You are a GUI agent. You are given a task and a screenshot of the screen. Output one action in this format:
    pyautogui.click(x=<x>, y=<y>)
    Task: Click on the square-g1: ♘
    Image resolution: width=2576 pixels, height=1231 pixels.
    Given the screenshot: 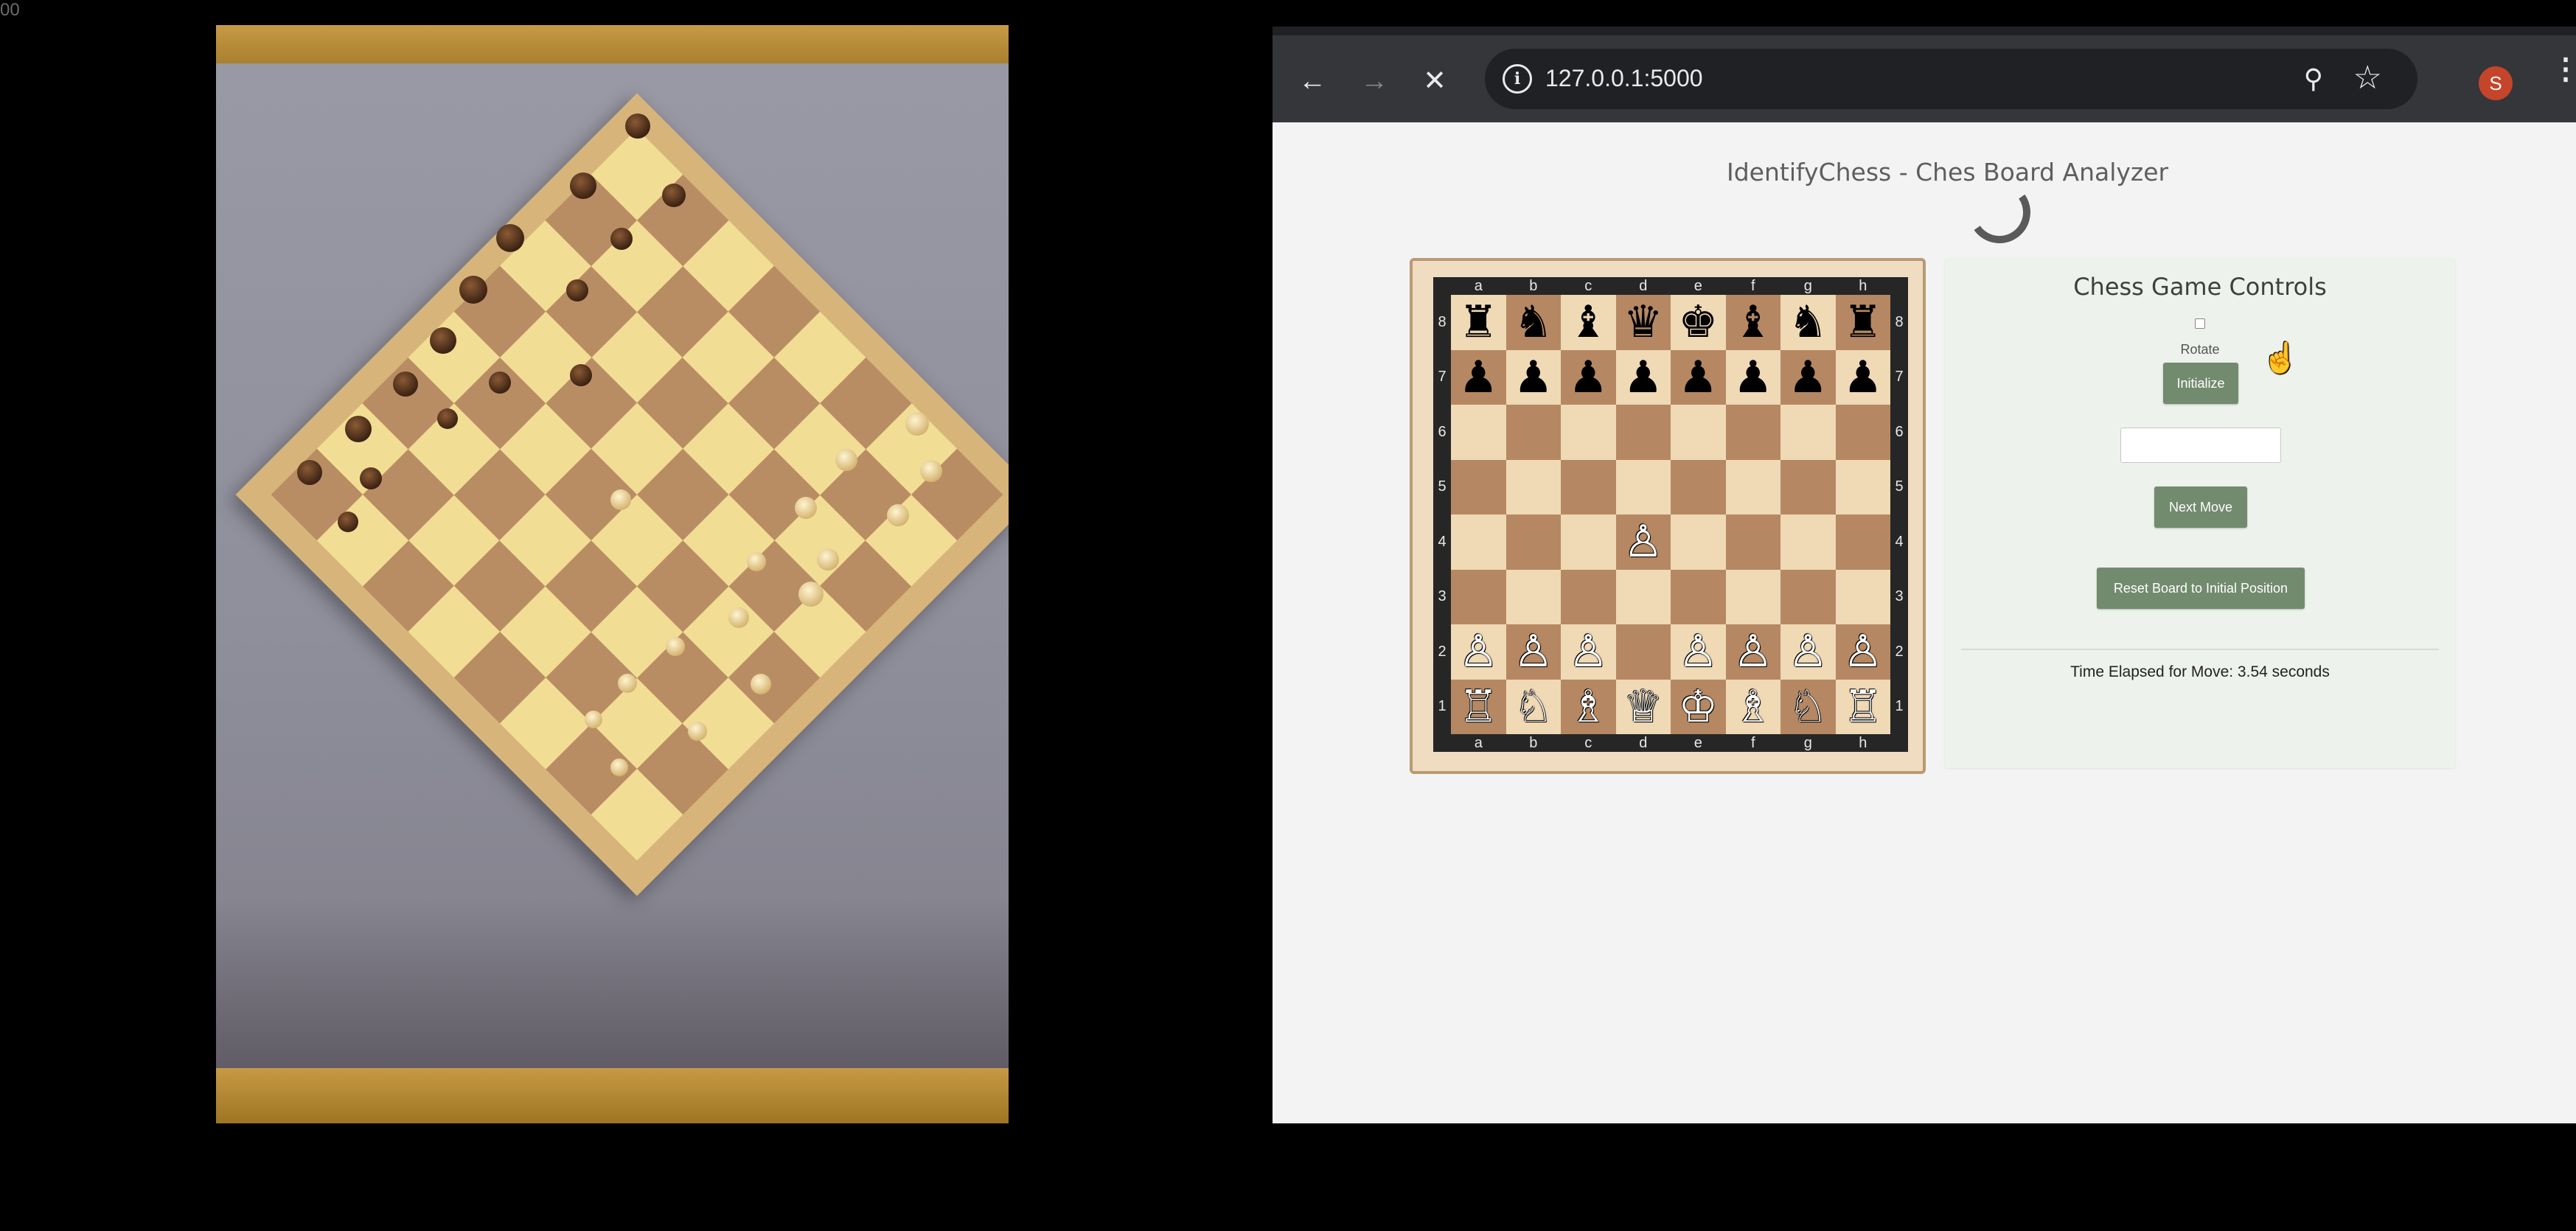 What is the action you would take?
    pyautogui.click(x=1808, y=706)
    